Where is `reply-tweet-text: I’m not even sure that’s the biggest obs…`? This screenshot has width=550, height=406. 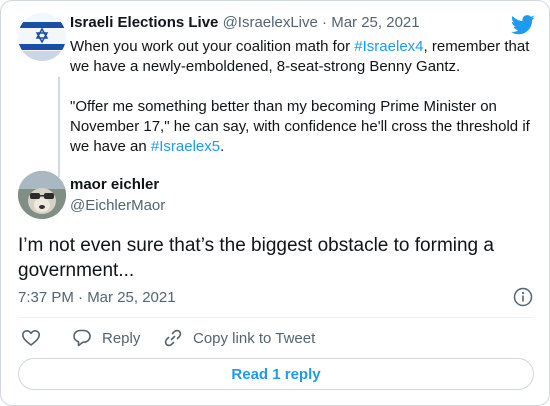
reply-tweet-text: I’m not even sure that’s the biggest obs… is located at coordinates (256, 258).